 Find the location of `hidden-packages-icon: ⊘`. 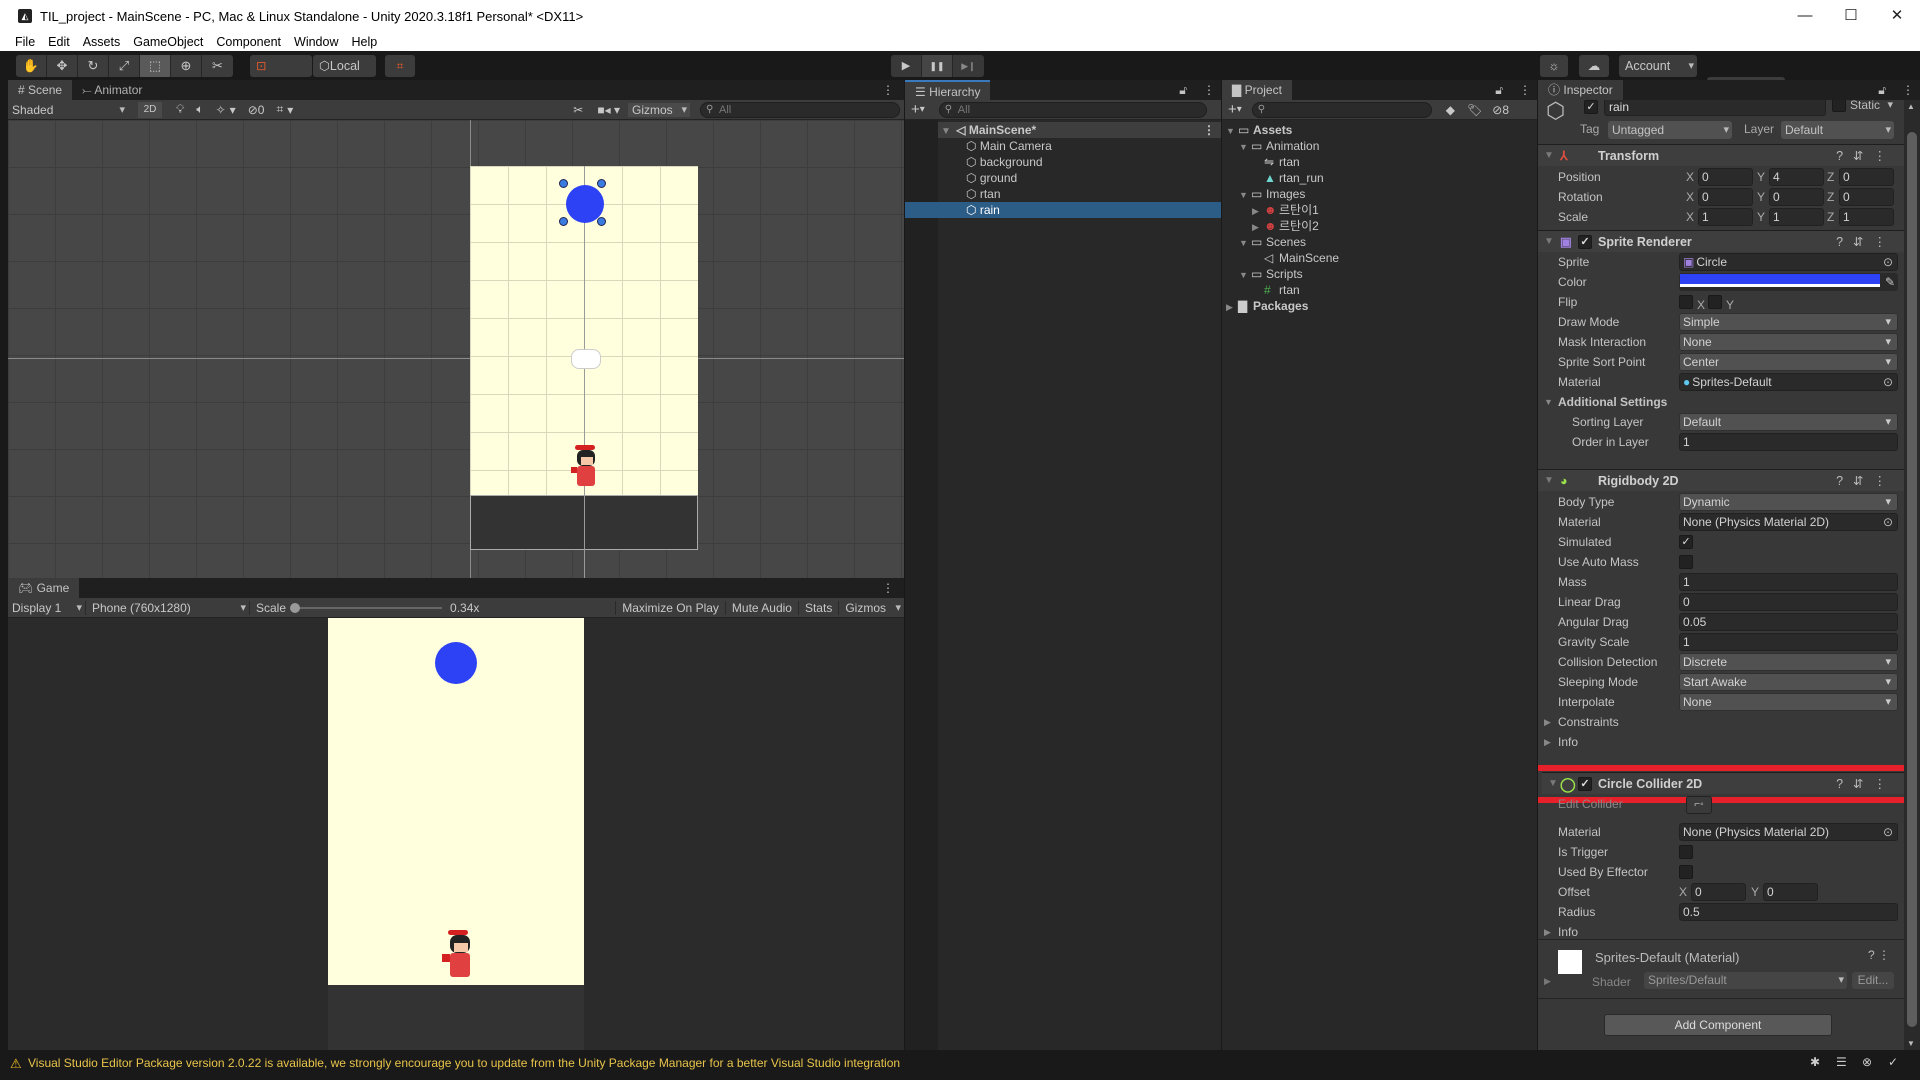

hidden-packages-icon: ⊘ is located at coordinates (1497, 110).